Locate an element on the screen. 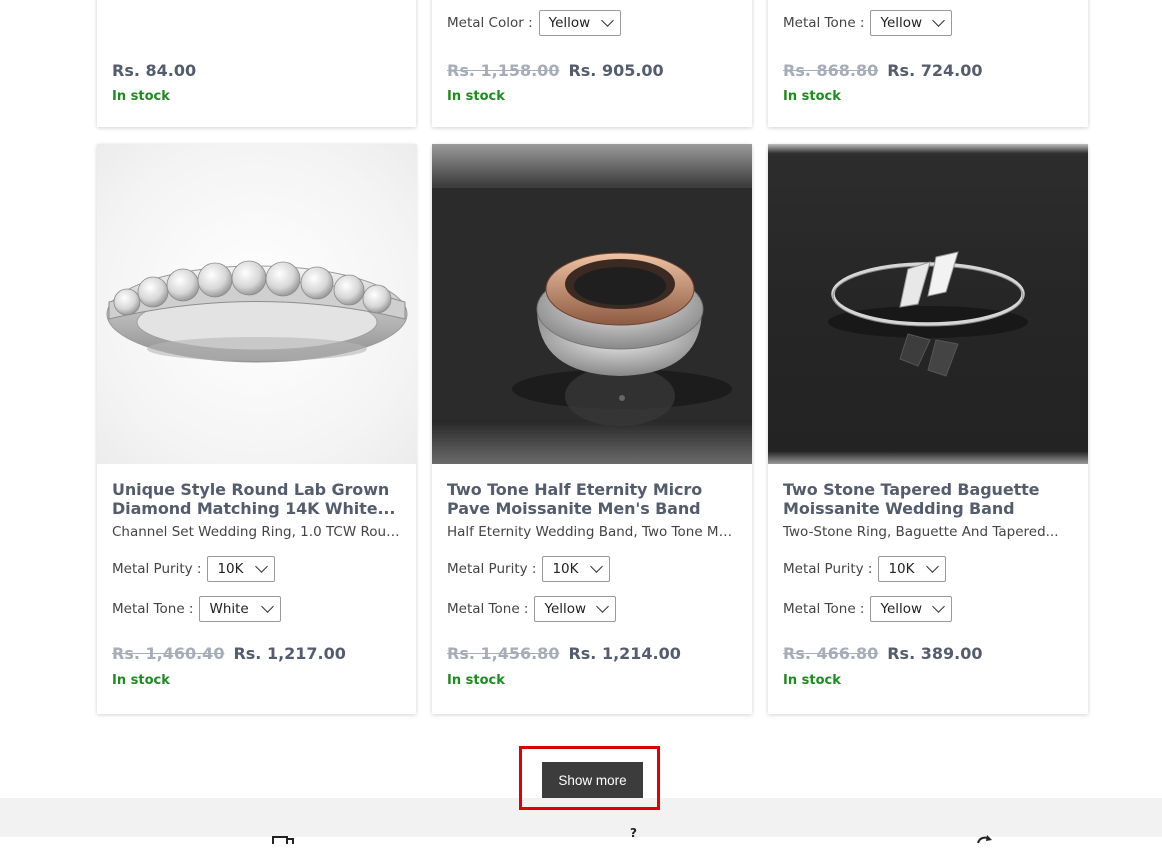  old-price: Rs. 1,456.80 is located at coordinates (503, 653).